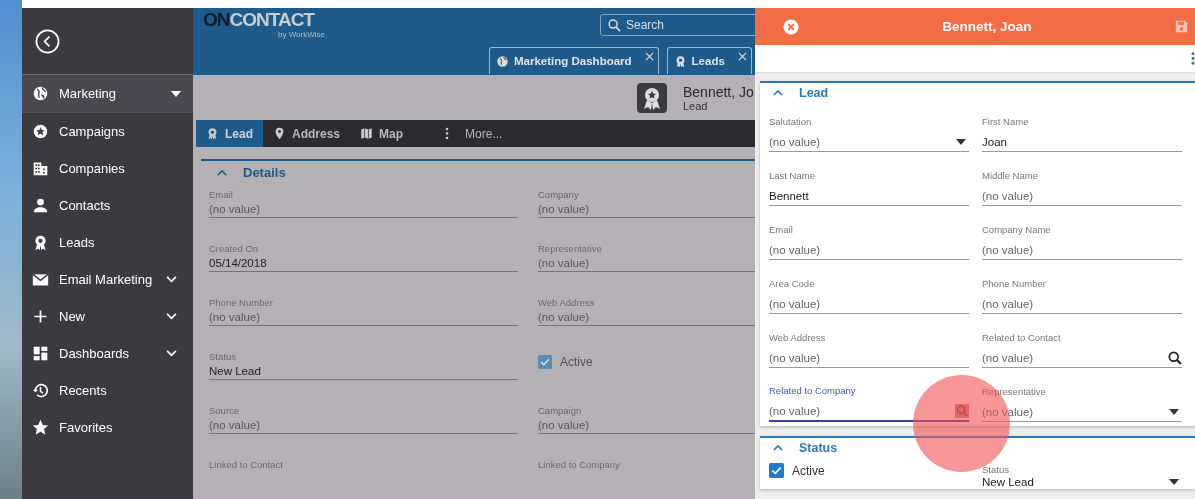 The image size is (1195, 499). Describe the element at coordinates (1006, 121) in the screenshot. I see `field-label: First Name` at that location.